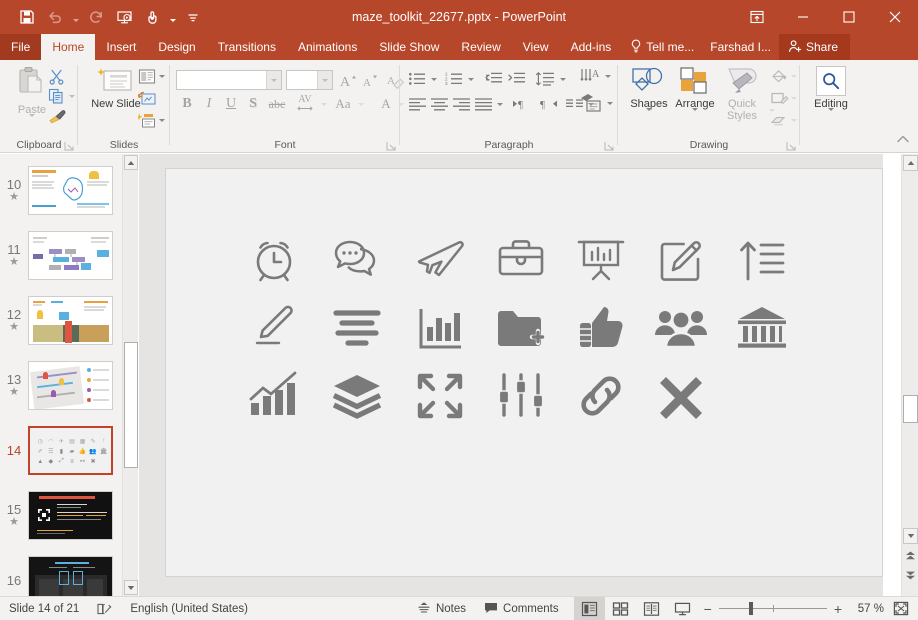  Describe the element at coordinates (21, 47) in the screenshot. I see `tab-file: File` at that location.